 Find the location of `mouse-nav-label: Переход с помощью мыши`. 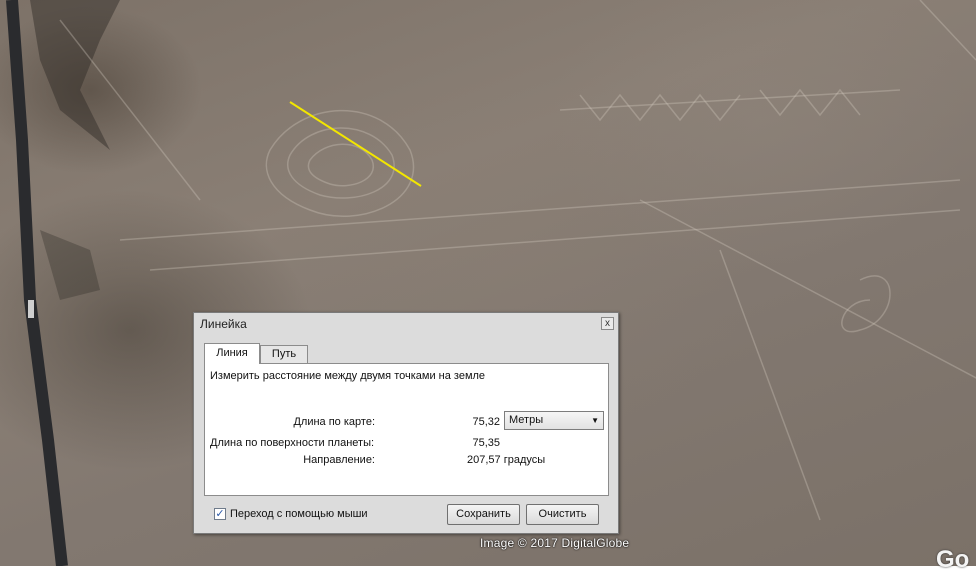

mouse-nav-label: Переход с помощью мыши is located at coordinates (299, 514).